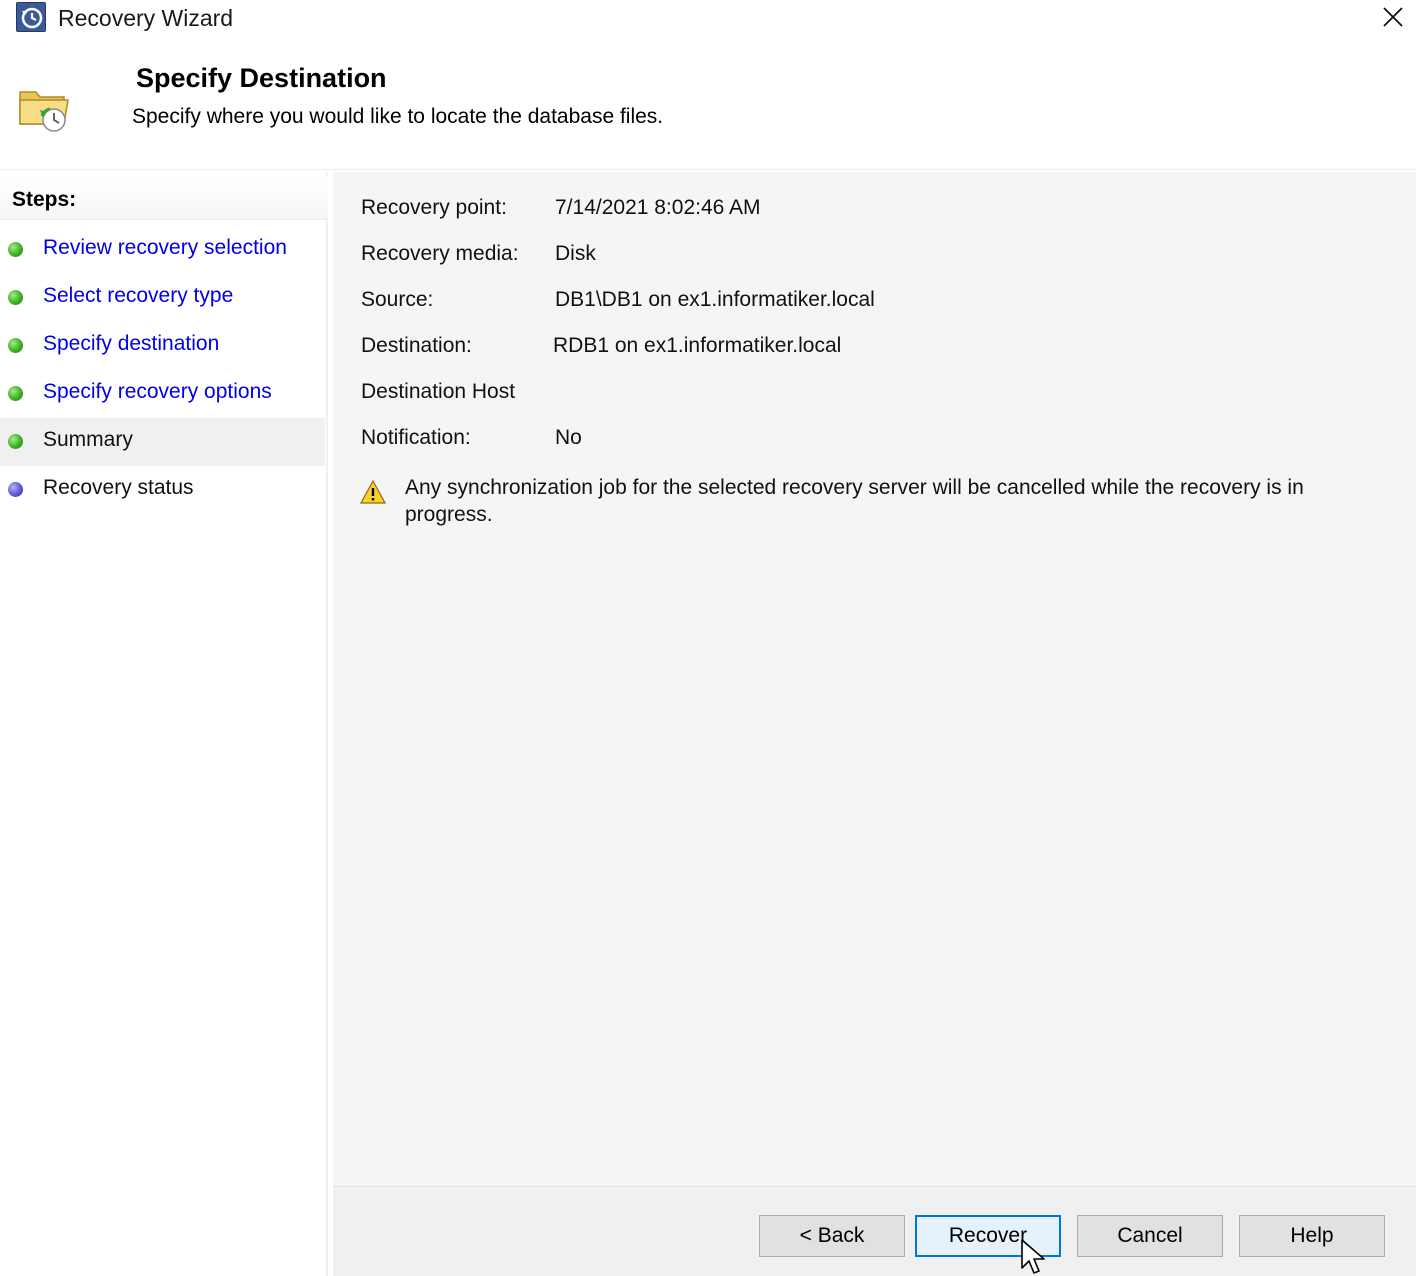 This screenshot has width=1416, height=1276. Describe the element at coordinates (416, 437) in the screenshot. I see `notification-label: Notification:` at that location.